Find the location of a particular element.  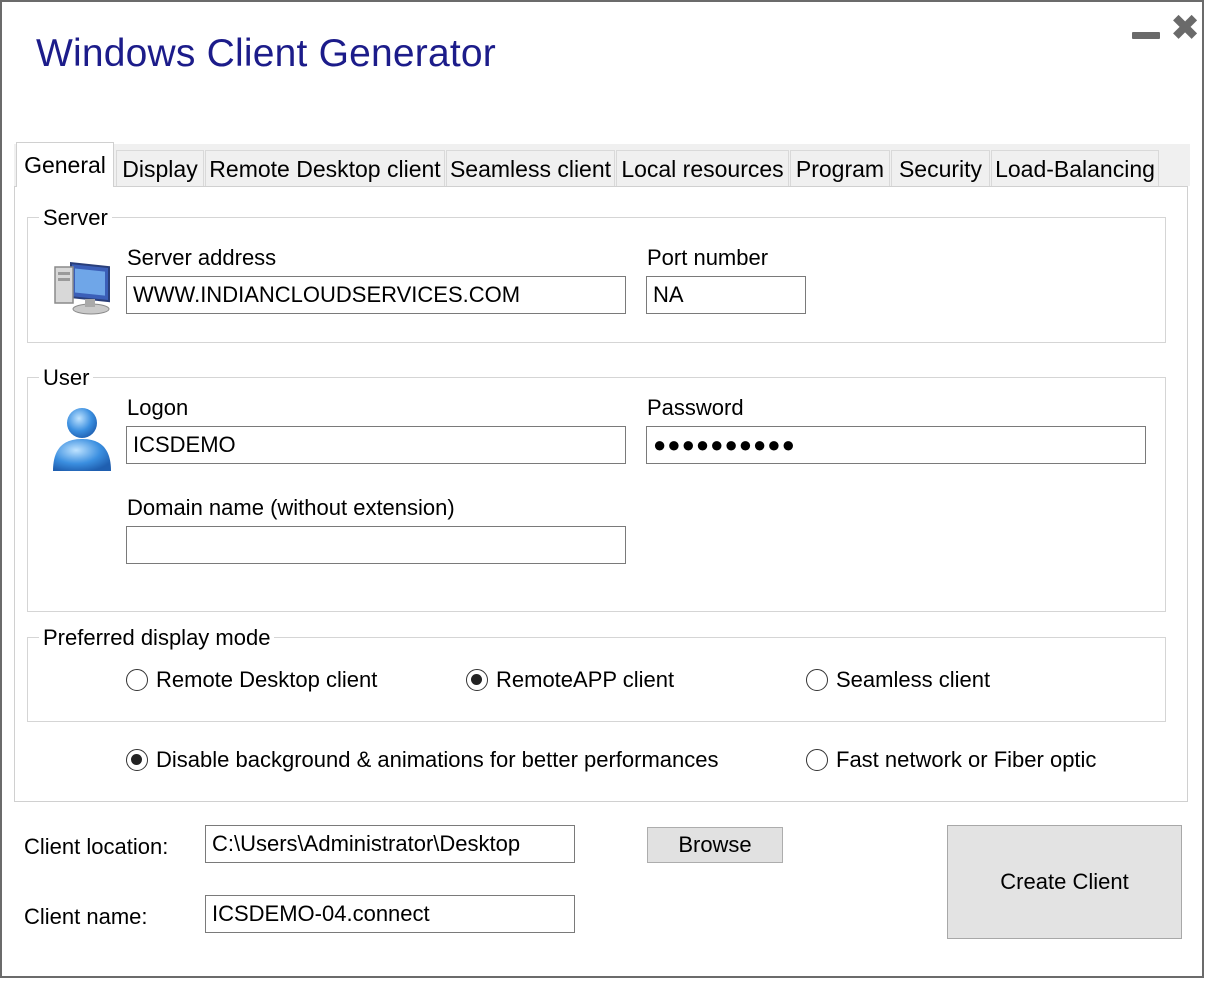

tab-display: Display is located at coordinates (160, 168).